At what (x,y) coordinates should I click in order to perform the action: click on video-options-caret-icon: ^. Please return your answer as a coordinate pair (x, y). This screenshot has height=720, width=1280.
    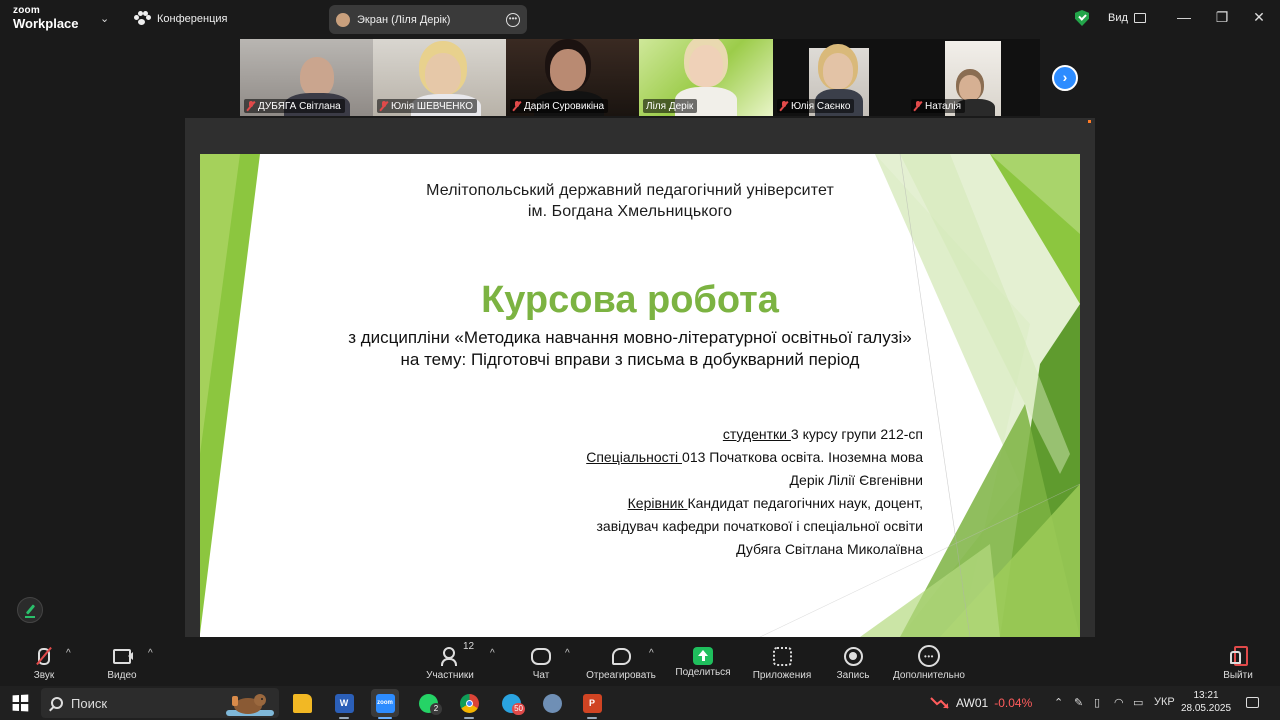
    Looking at the image, I should click on (150, 653).